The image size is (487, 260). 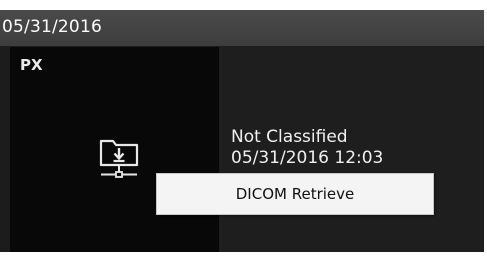 What do you see at coordinates (242, 28) in the screenshot?
I see `study-header-bar: 05/31/2016` at bounding box center [242, 28].